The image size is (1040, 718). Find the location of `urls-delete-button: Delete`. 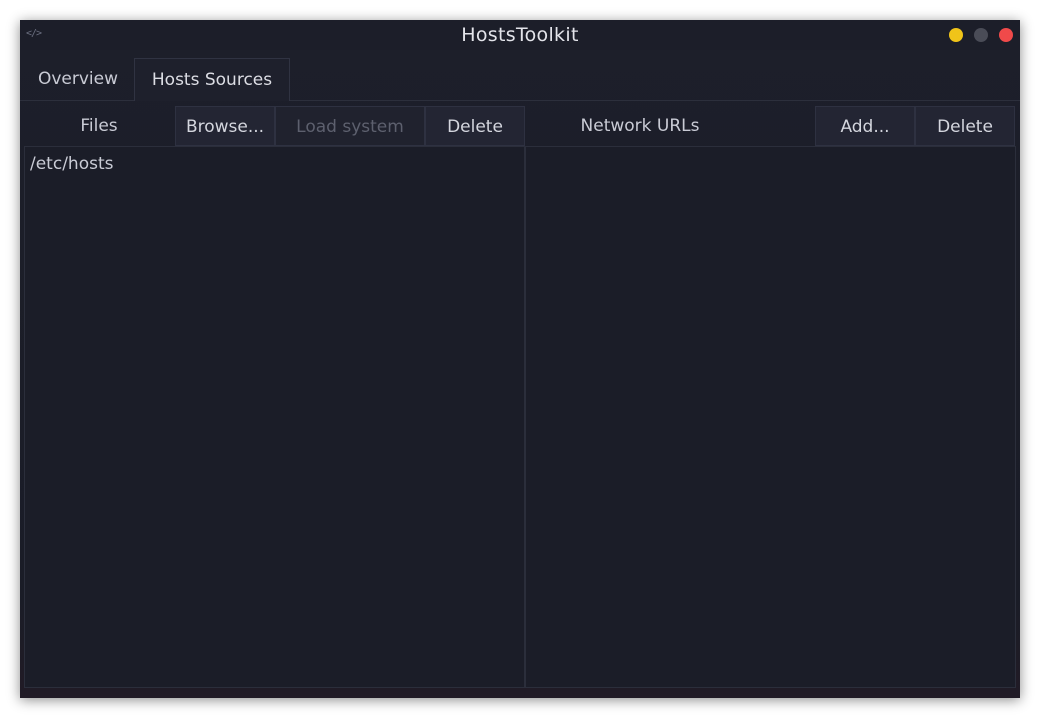

urls-delete-button: Delete is located at coordinates (965, 126).